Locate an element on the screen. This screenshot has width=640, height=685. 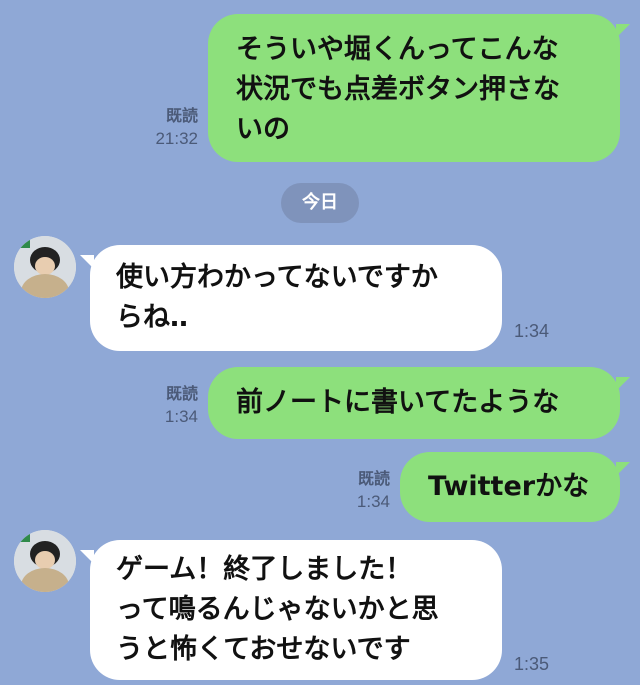
timestamp: 21:32 is located at coordinates (176, 138).